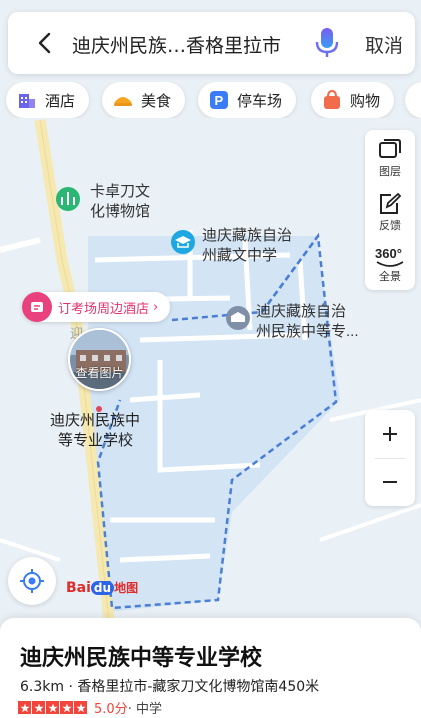 Image resolution: width=421 pixels, height=718 pixels. What do you see at coordinates (45, 43) in the screenshot?
I see `back-arrow-icon` at bounding box center [45, 43].